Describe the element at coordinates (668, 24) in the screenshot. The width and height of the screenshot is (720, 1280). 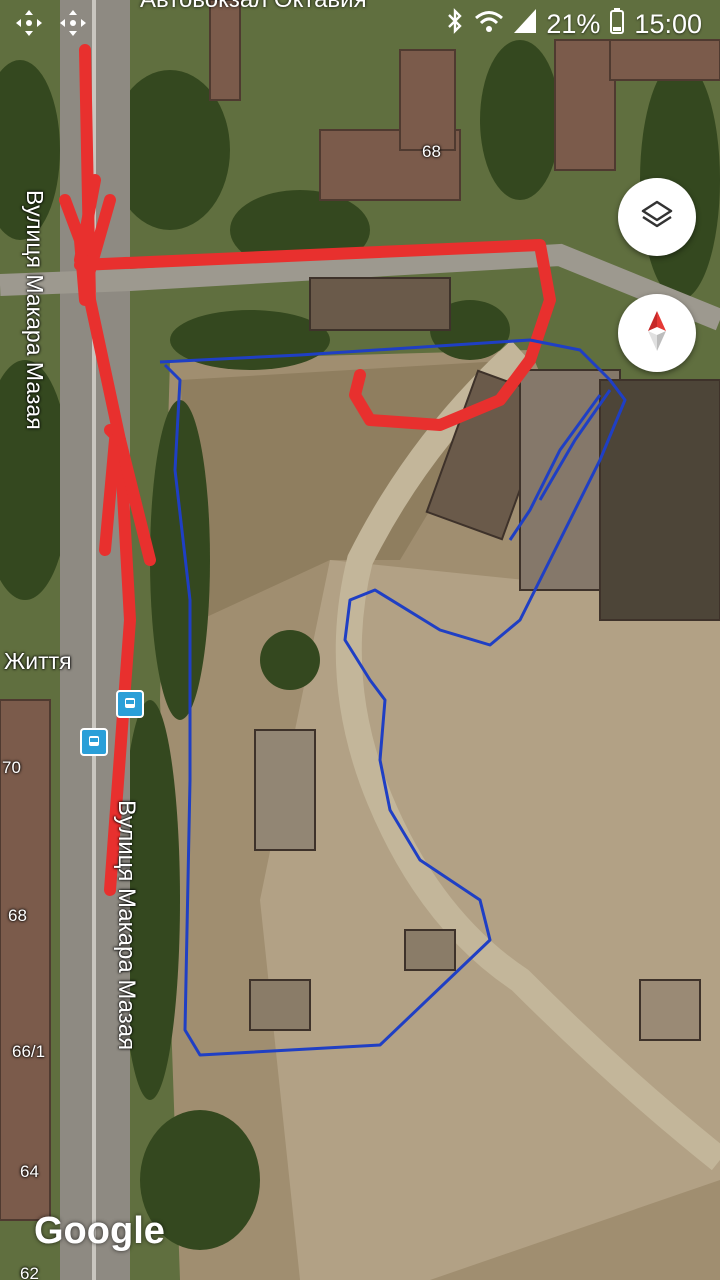
I see `clock: 15:00` at that location.